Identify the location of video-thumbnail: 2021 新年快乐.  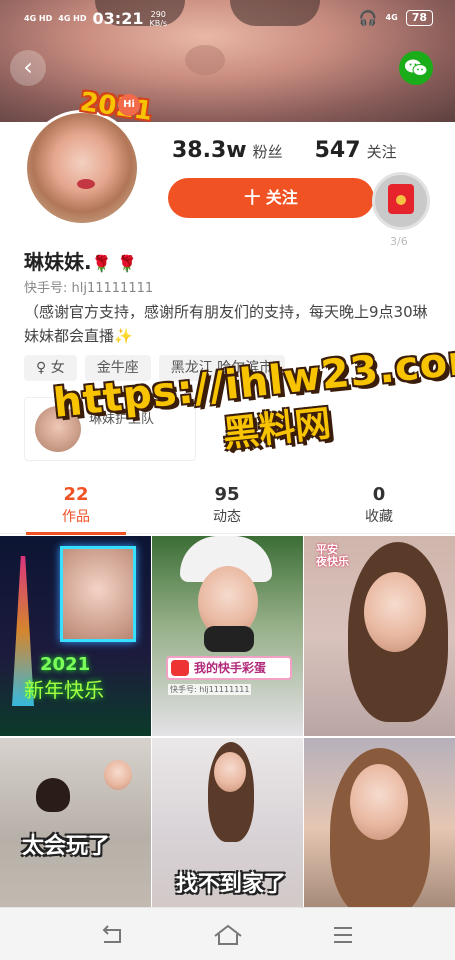
(75, 636).